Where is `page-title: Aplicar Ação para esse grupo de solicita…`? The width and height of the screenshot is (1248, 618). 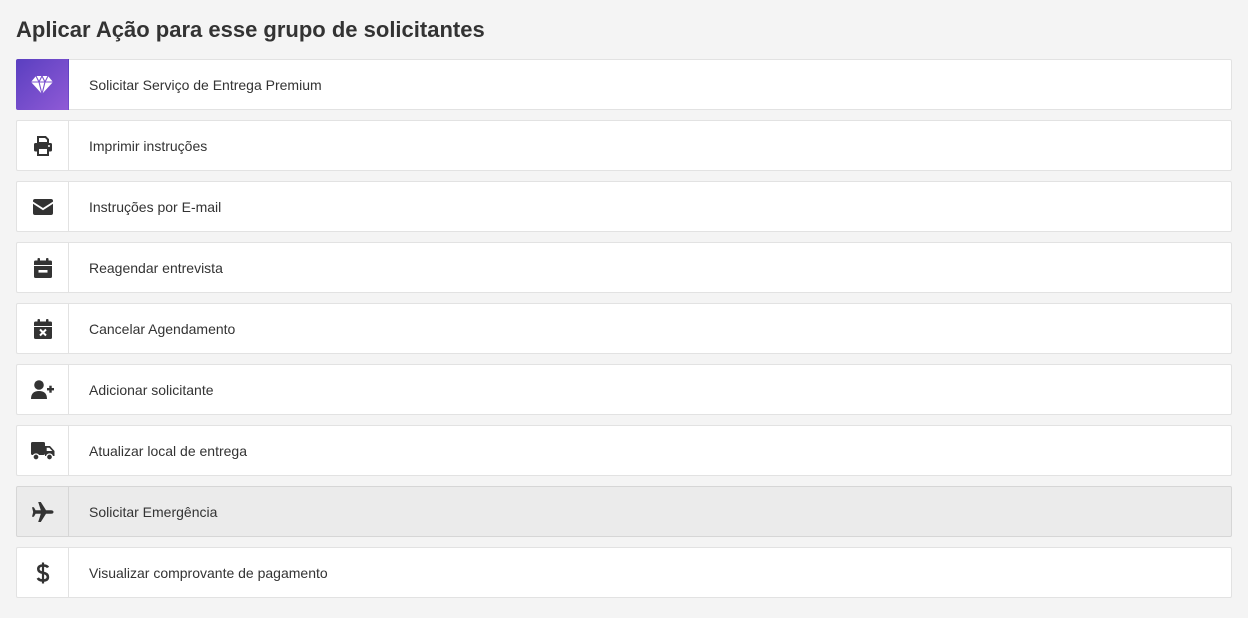 page-title: Aplicar Ação para esse grupo de solicita… is located at coordinates (250, 29).